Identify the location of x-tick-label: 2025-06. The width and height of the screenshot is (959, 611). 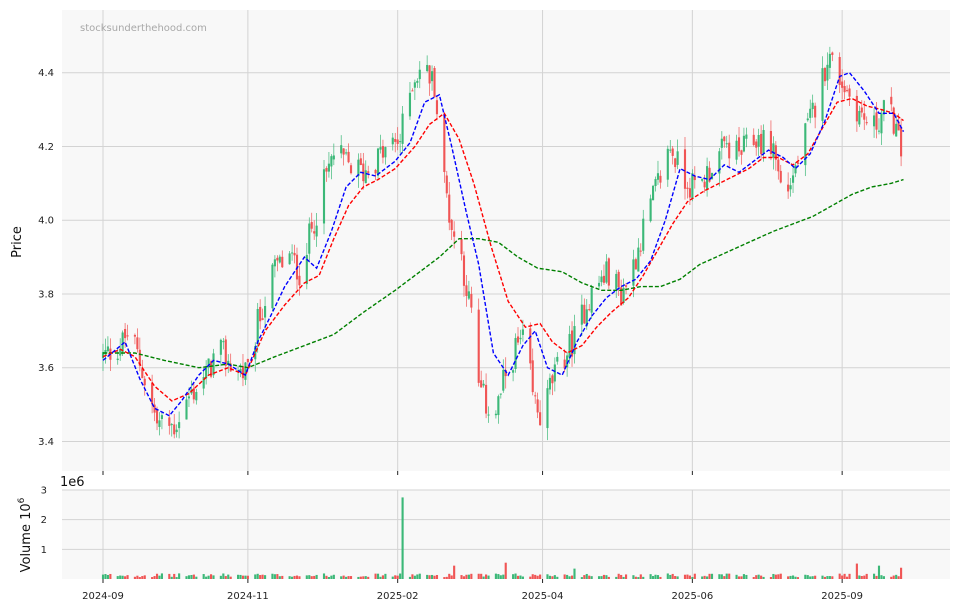
(692, 596).